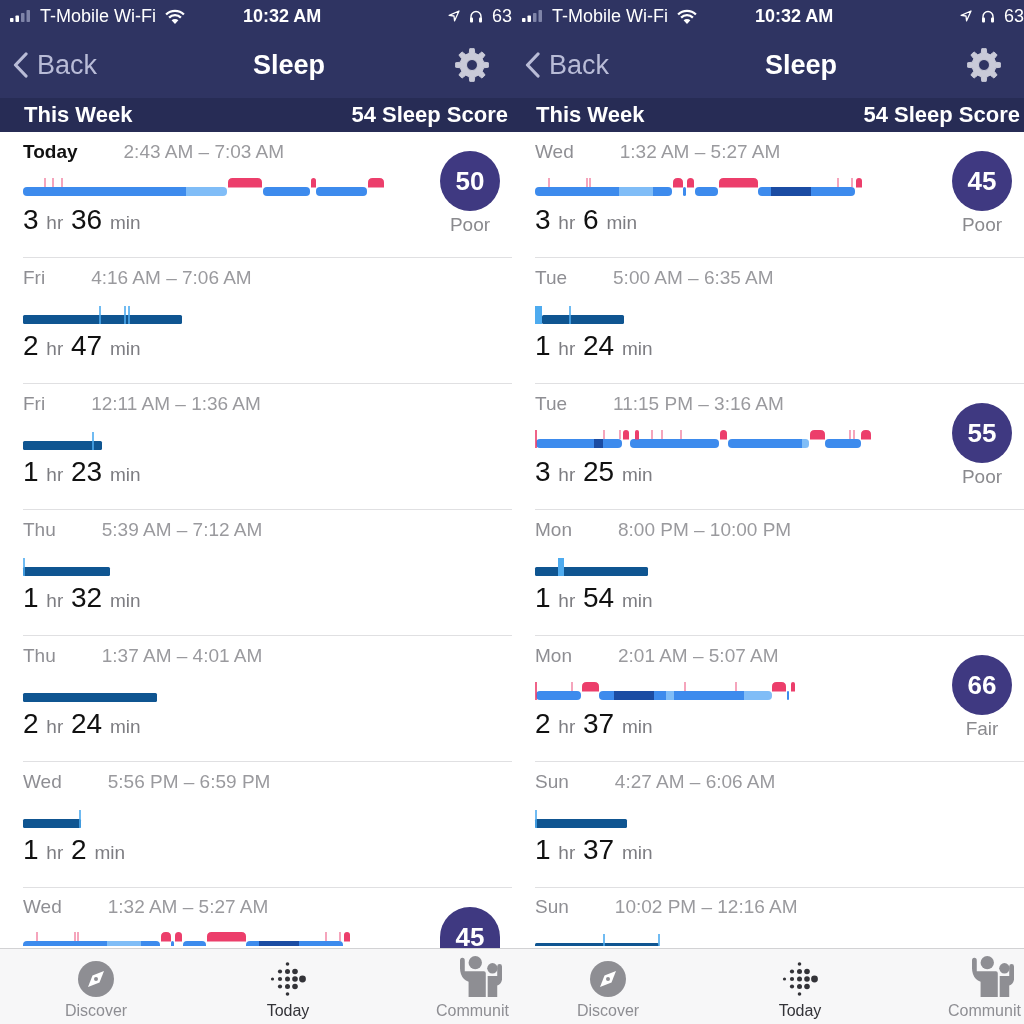 This screenshot has height=1024, width=1024. I want to click on time-range: 5:39 AM – 7:12 AM, so click(182, 530).